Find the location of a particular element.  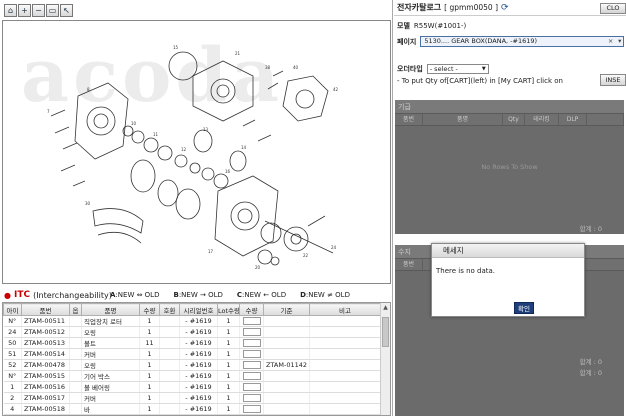

chevron-down-icon: ▼ is located at coordinates (484, 69).